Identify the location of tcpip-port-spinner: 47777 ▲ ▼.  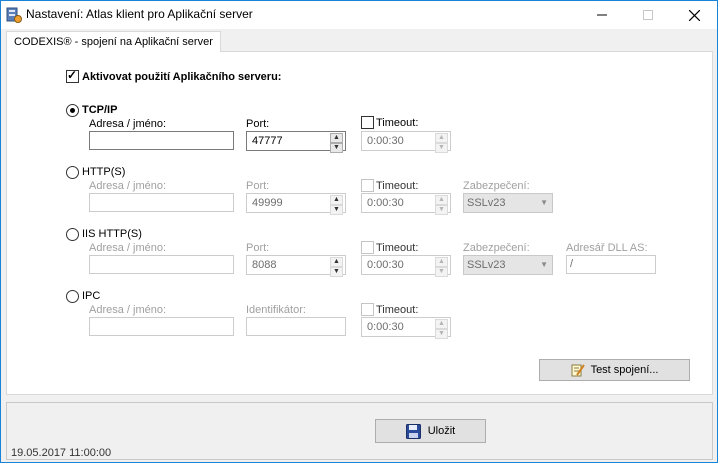
(296, 142).